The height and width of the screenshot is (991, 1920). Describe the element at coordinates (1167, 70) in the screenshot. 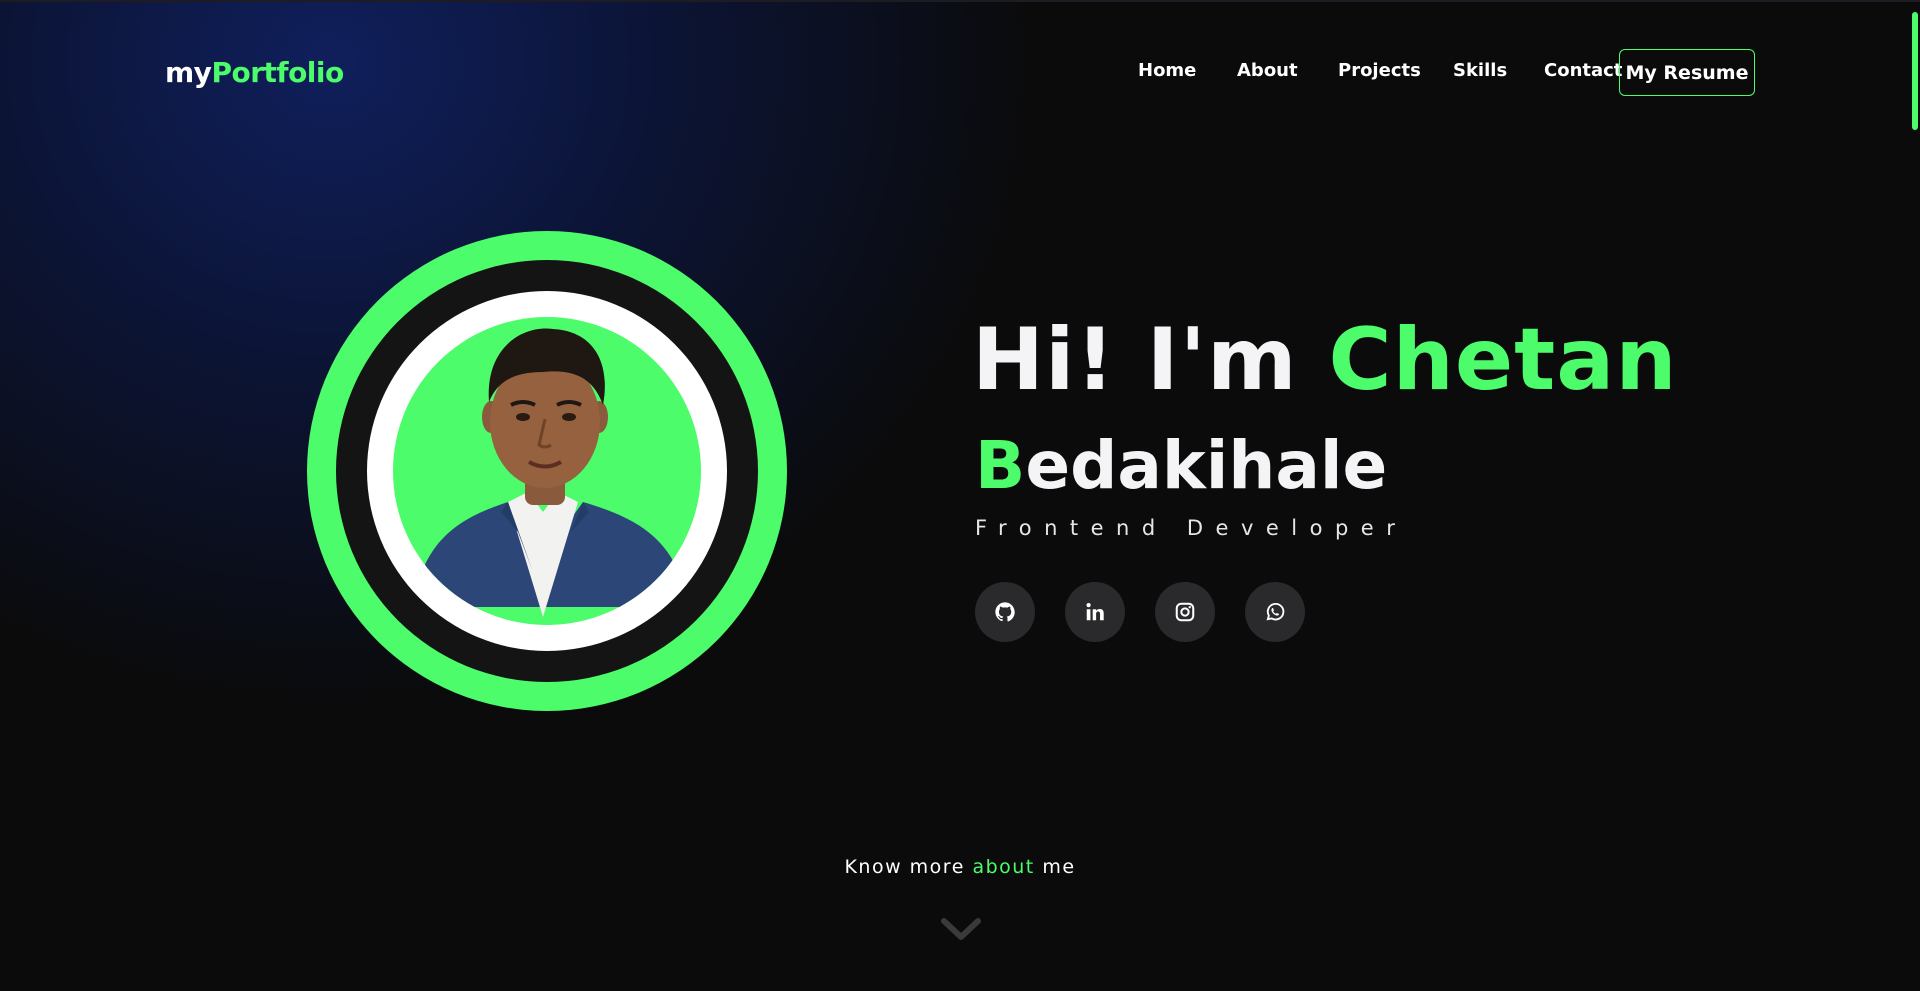

I see `nav-home: Home` at that location.